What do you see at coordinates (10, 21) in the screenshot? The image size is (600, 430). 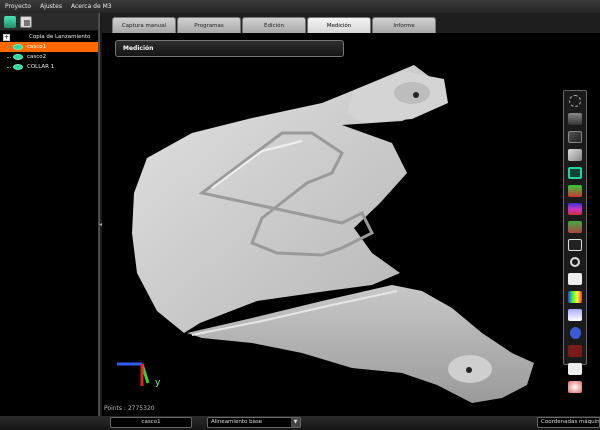 I see `mesh-layers-button` at bounding box center [10, 21].